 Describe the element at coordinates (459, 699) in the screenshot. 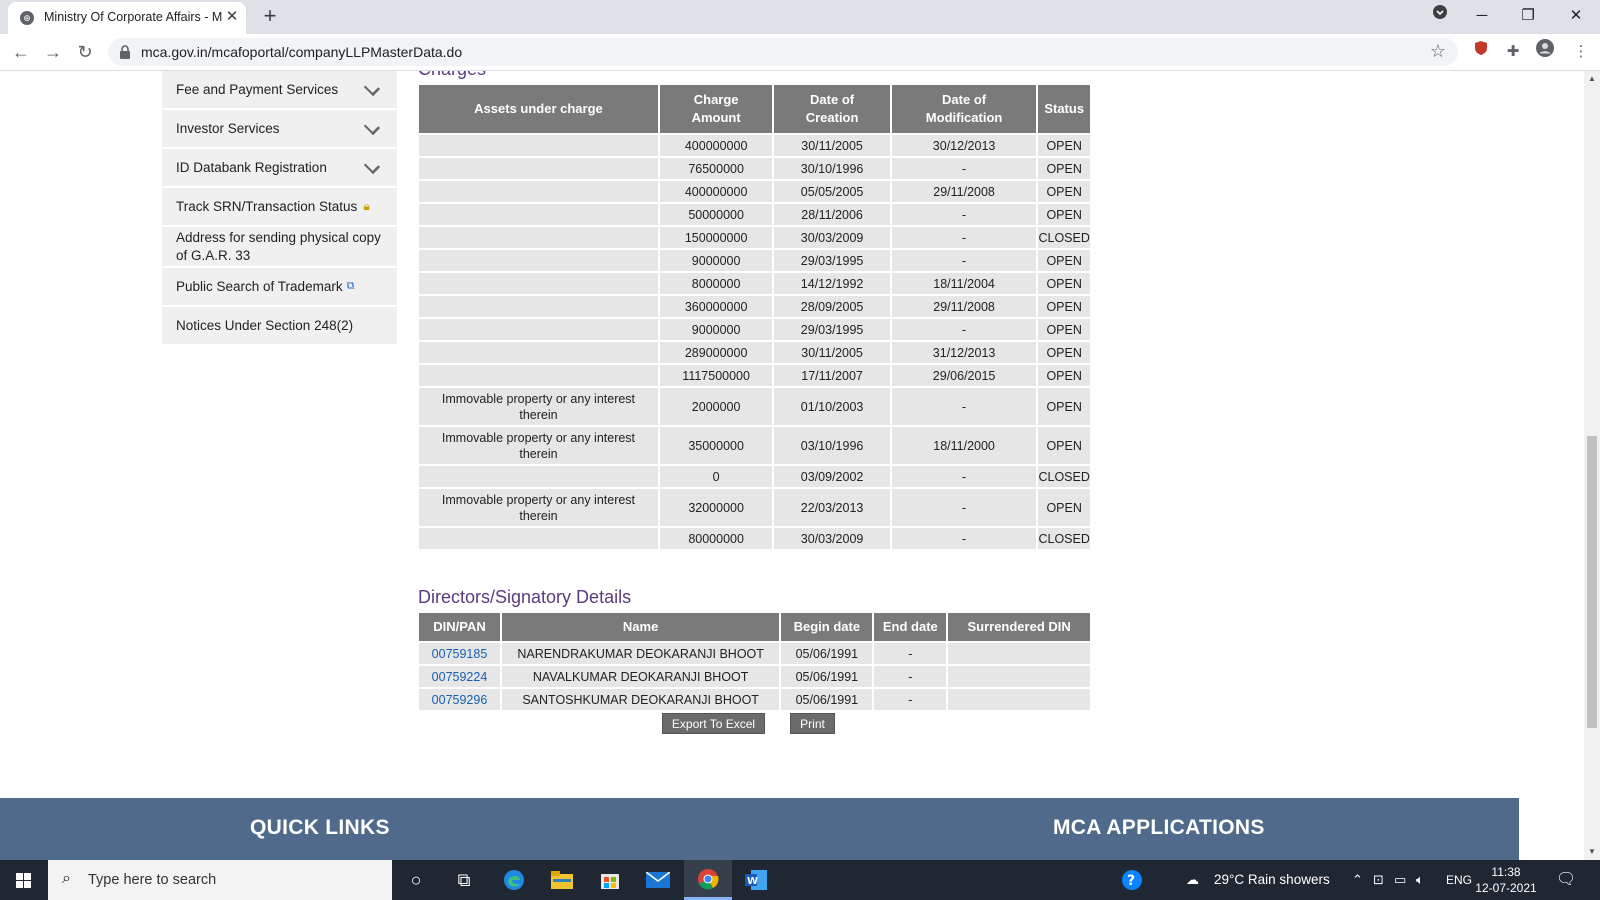

I see `din-link: 00759296` at that location.